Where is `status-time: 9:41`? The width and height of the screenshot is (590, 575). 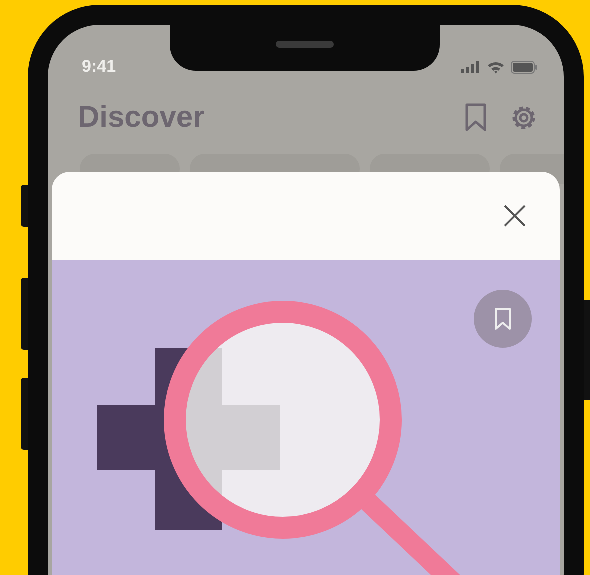 status-time: 9:41 is located at coordinates (99, 67).